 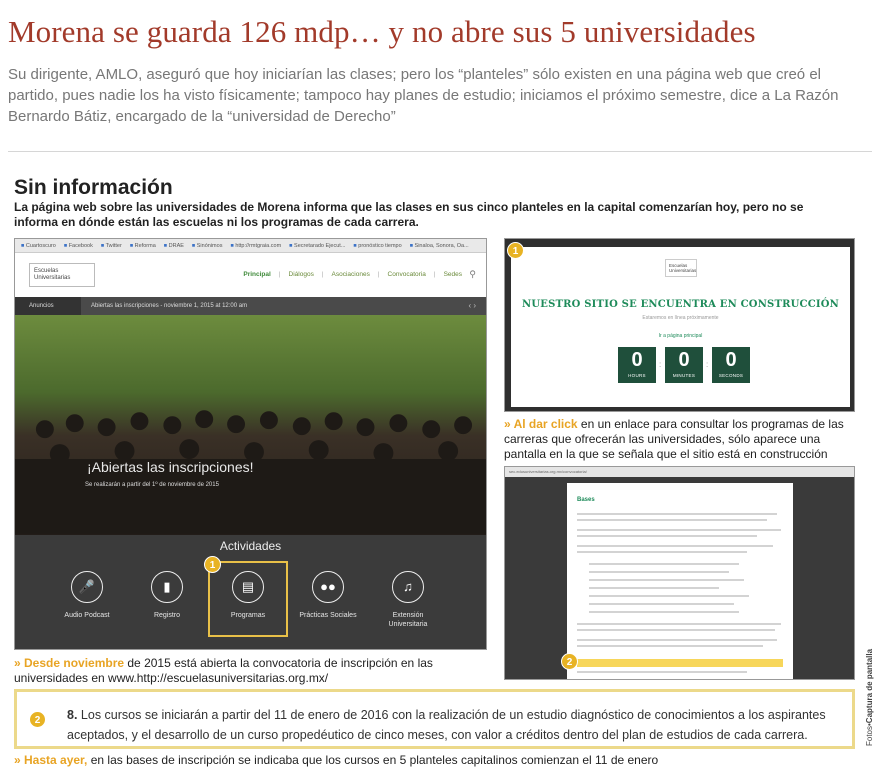 What do you see at coordinates (87, 615) in the screenshot?
I see `activity-label: Audio Podcast` at bounding box center [87, 615].